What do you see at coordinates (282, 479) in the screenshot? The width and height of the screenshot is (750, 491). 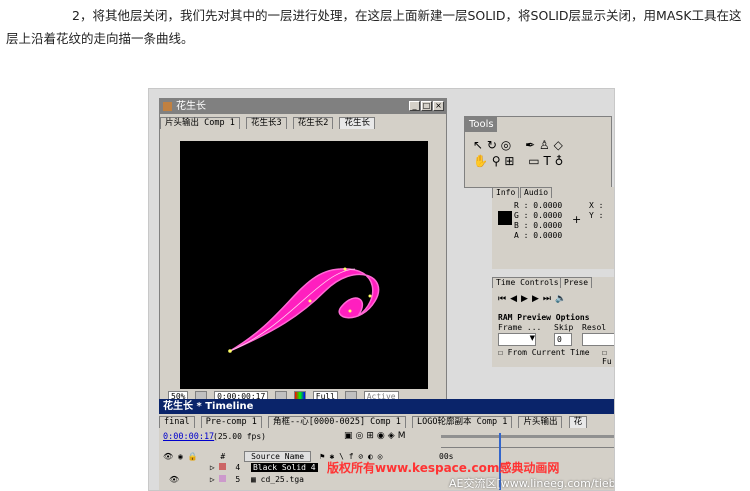 I see `layer-5-name: cd_25.tga` at bounding box center [282, 479].